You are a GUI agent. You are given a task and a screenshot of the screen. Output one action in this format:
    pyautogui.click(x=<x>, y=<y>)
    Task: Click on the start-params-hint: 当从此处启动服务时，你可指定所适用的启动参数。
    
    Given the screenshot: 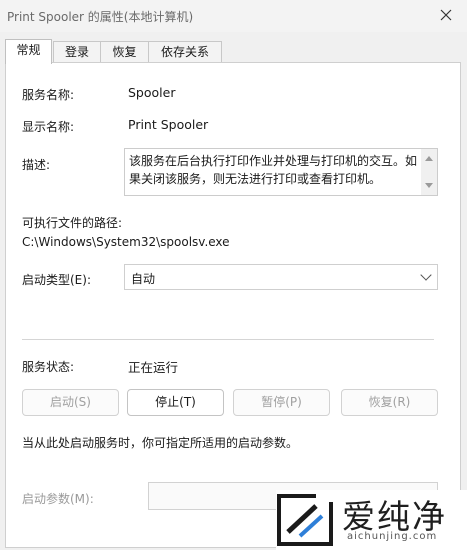 What is the action you would take?
    pyautogui.click(x=160, y=443)
    